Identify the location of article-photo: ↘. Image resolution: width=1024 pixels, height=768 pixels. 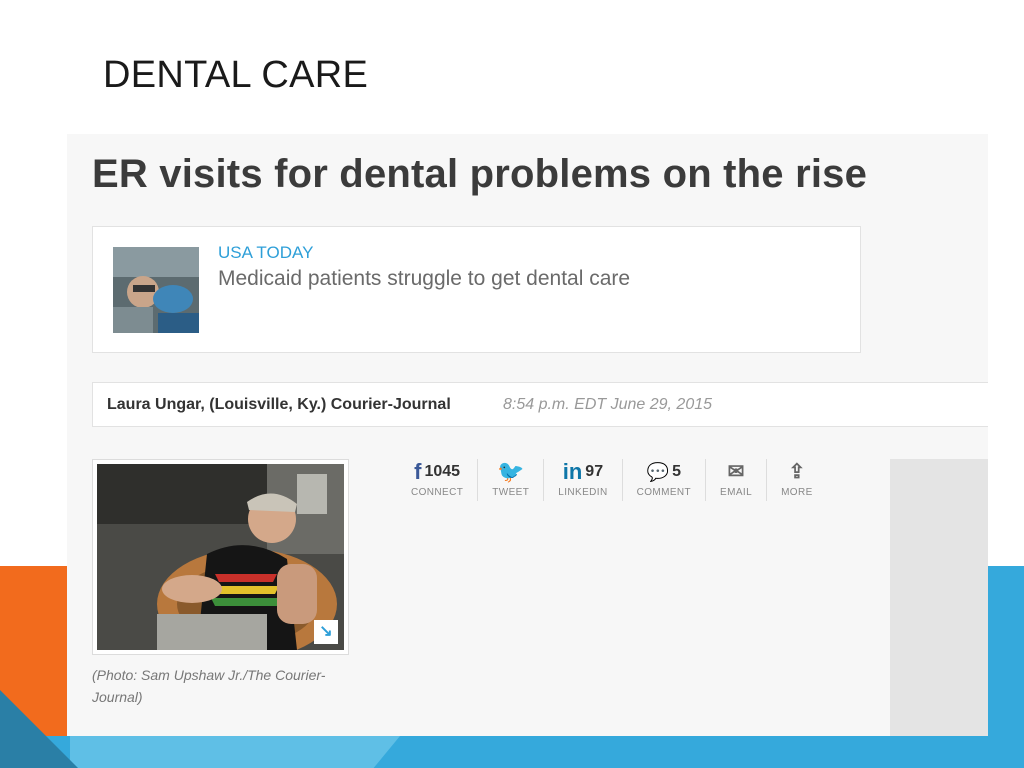
(220, 557).